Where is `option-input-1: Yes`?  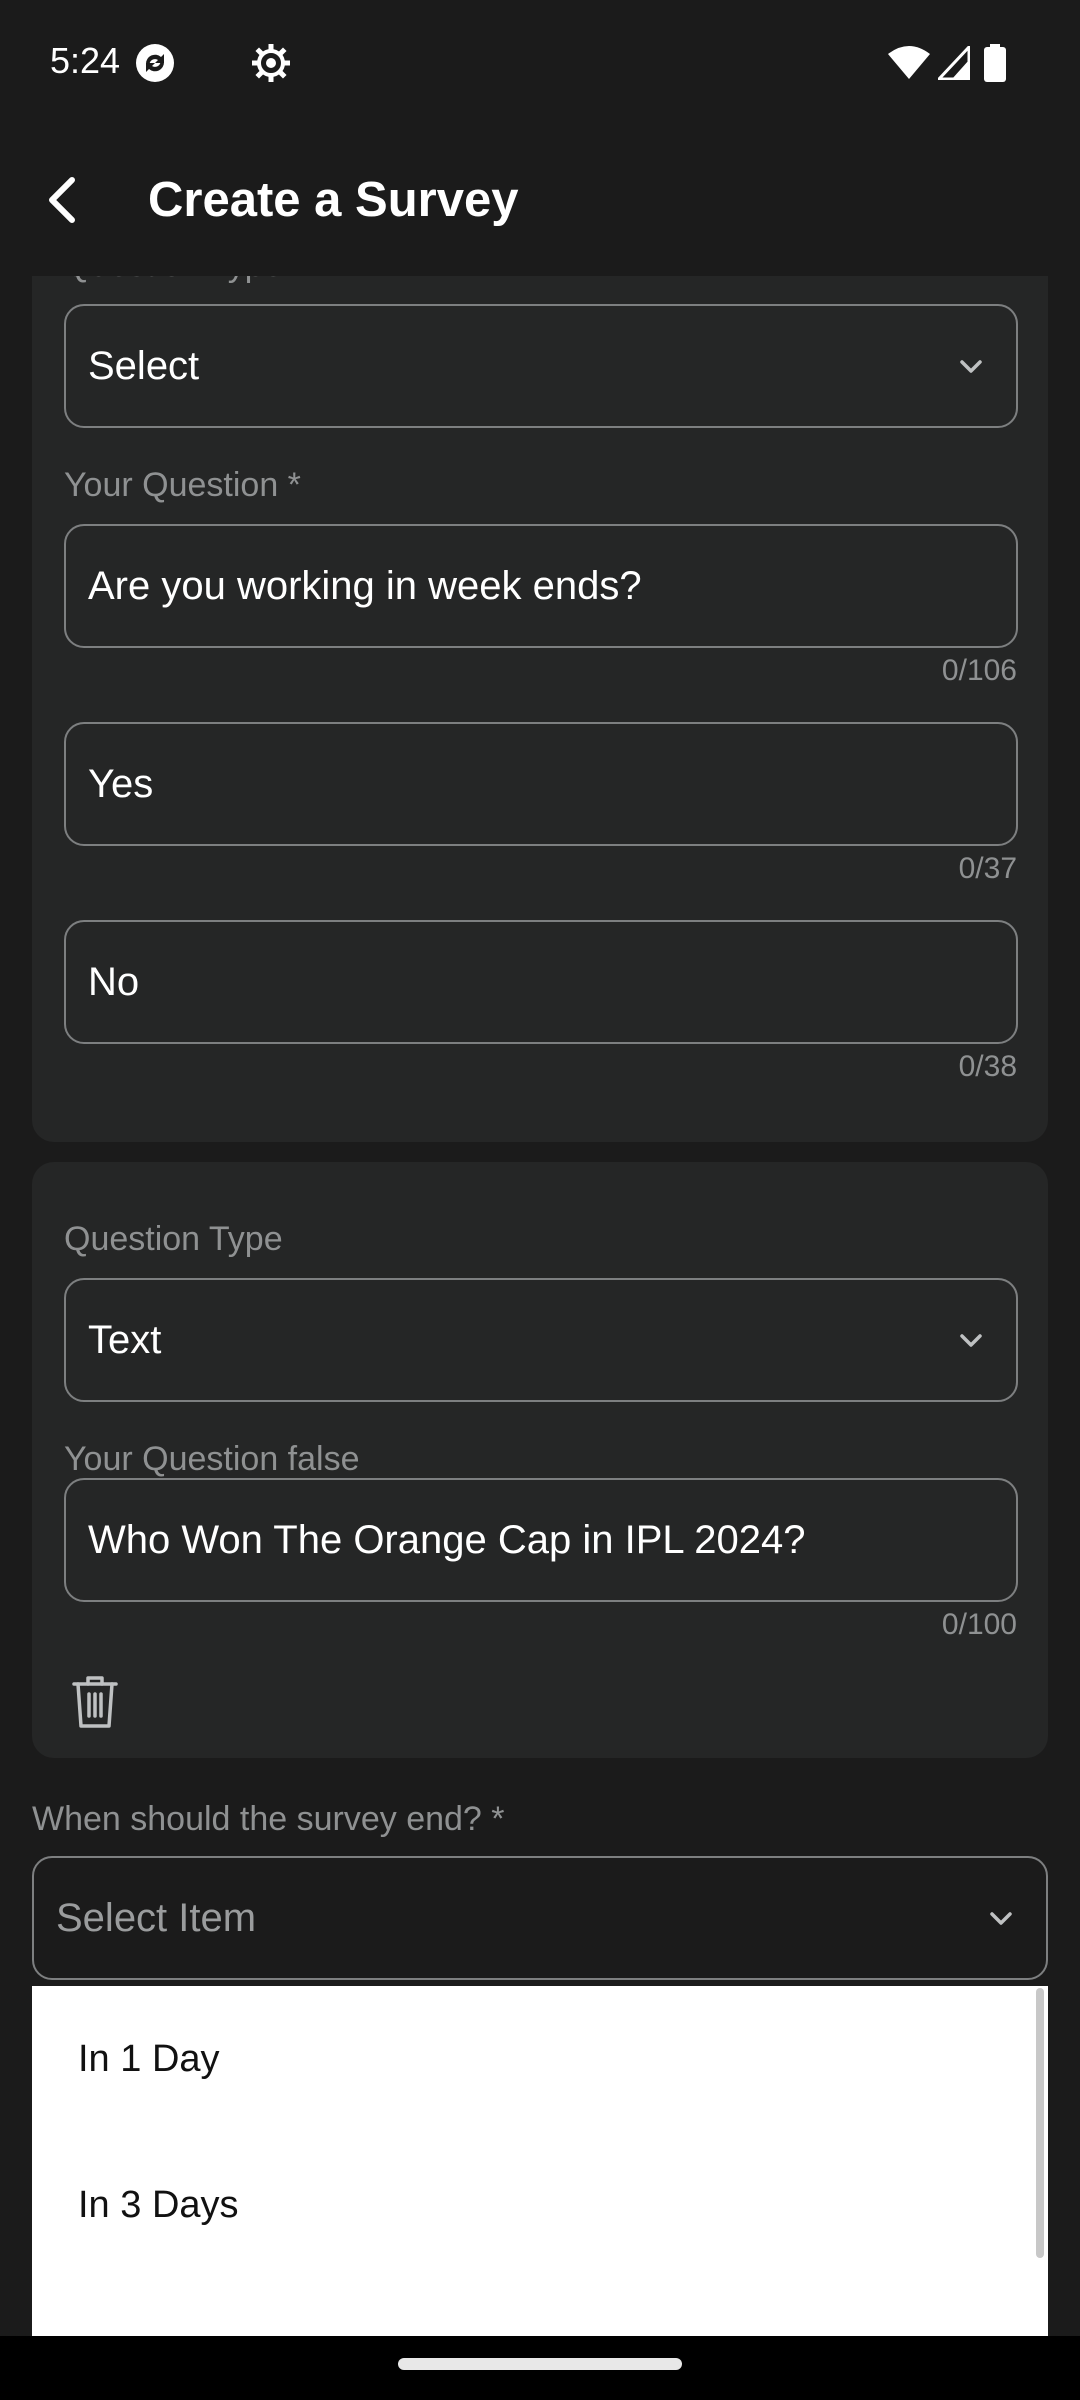 option-input-1: Yes is located at coordinates (541, 784).